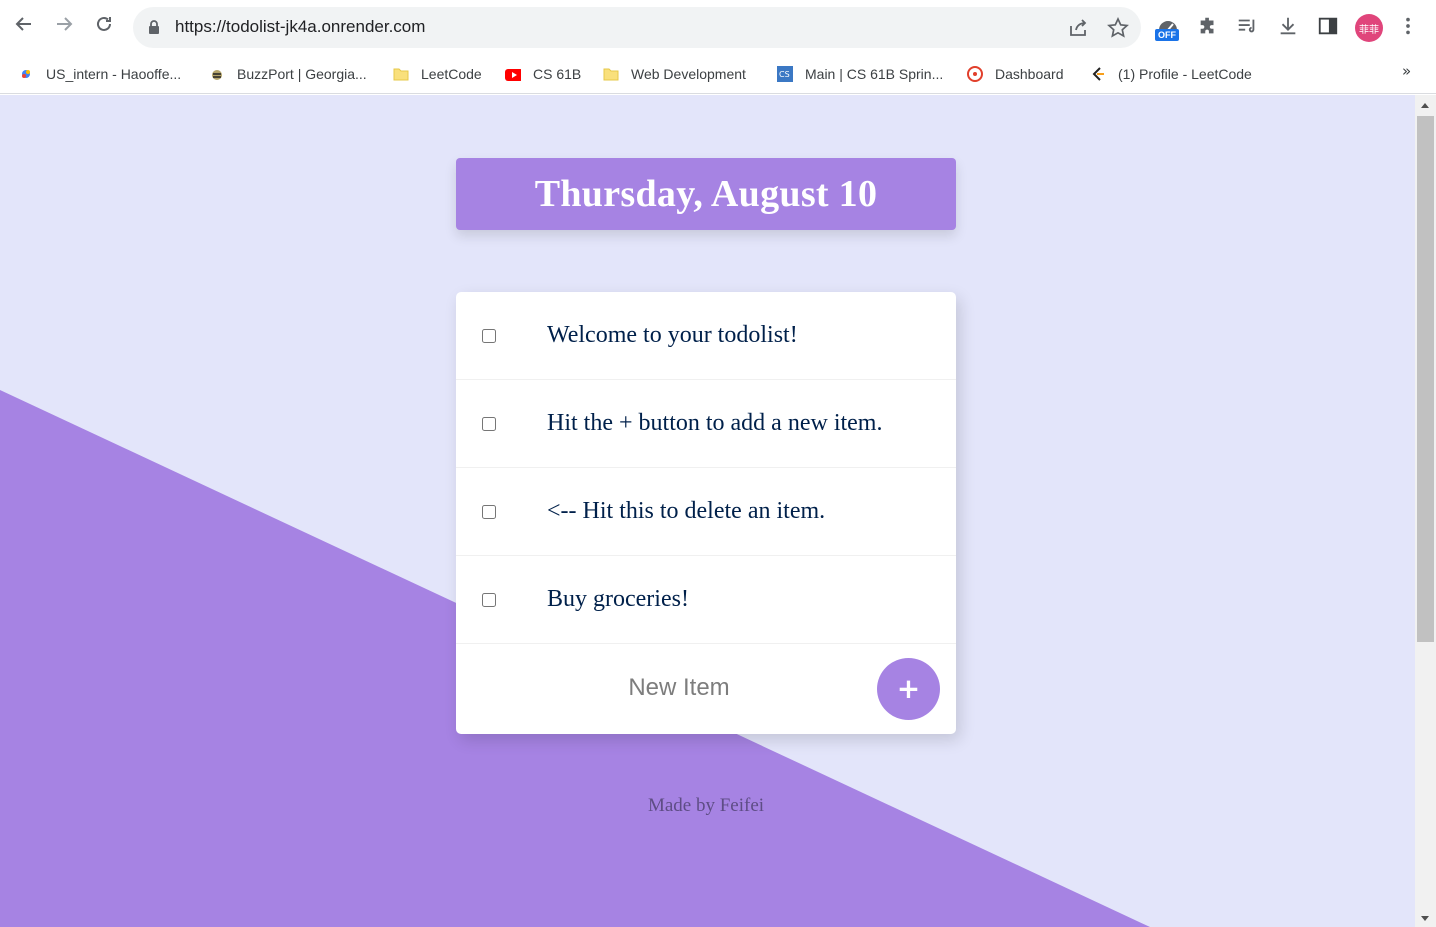 This screenshot has height=927, width=1436. Describe the element at coordinates (1425, 105) in the screenshot. I see `scroll-up-arrow-icon` at that location.